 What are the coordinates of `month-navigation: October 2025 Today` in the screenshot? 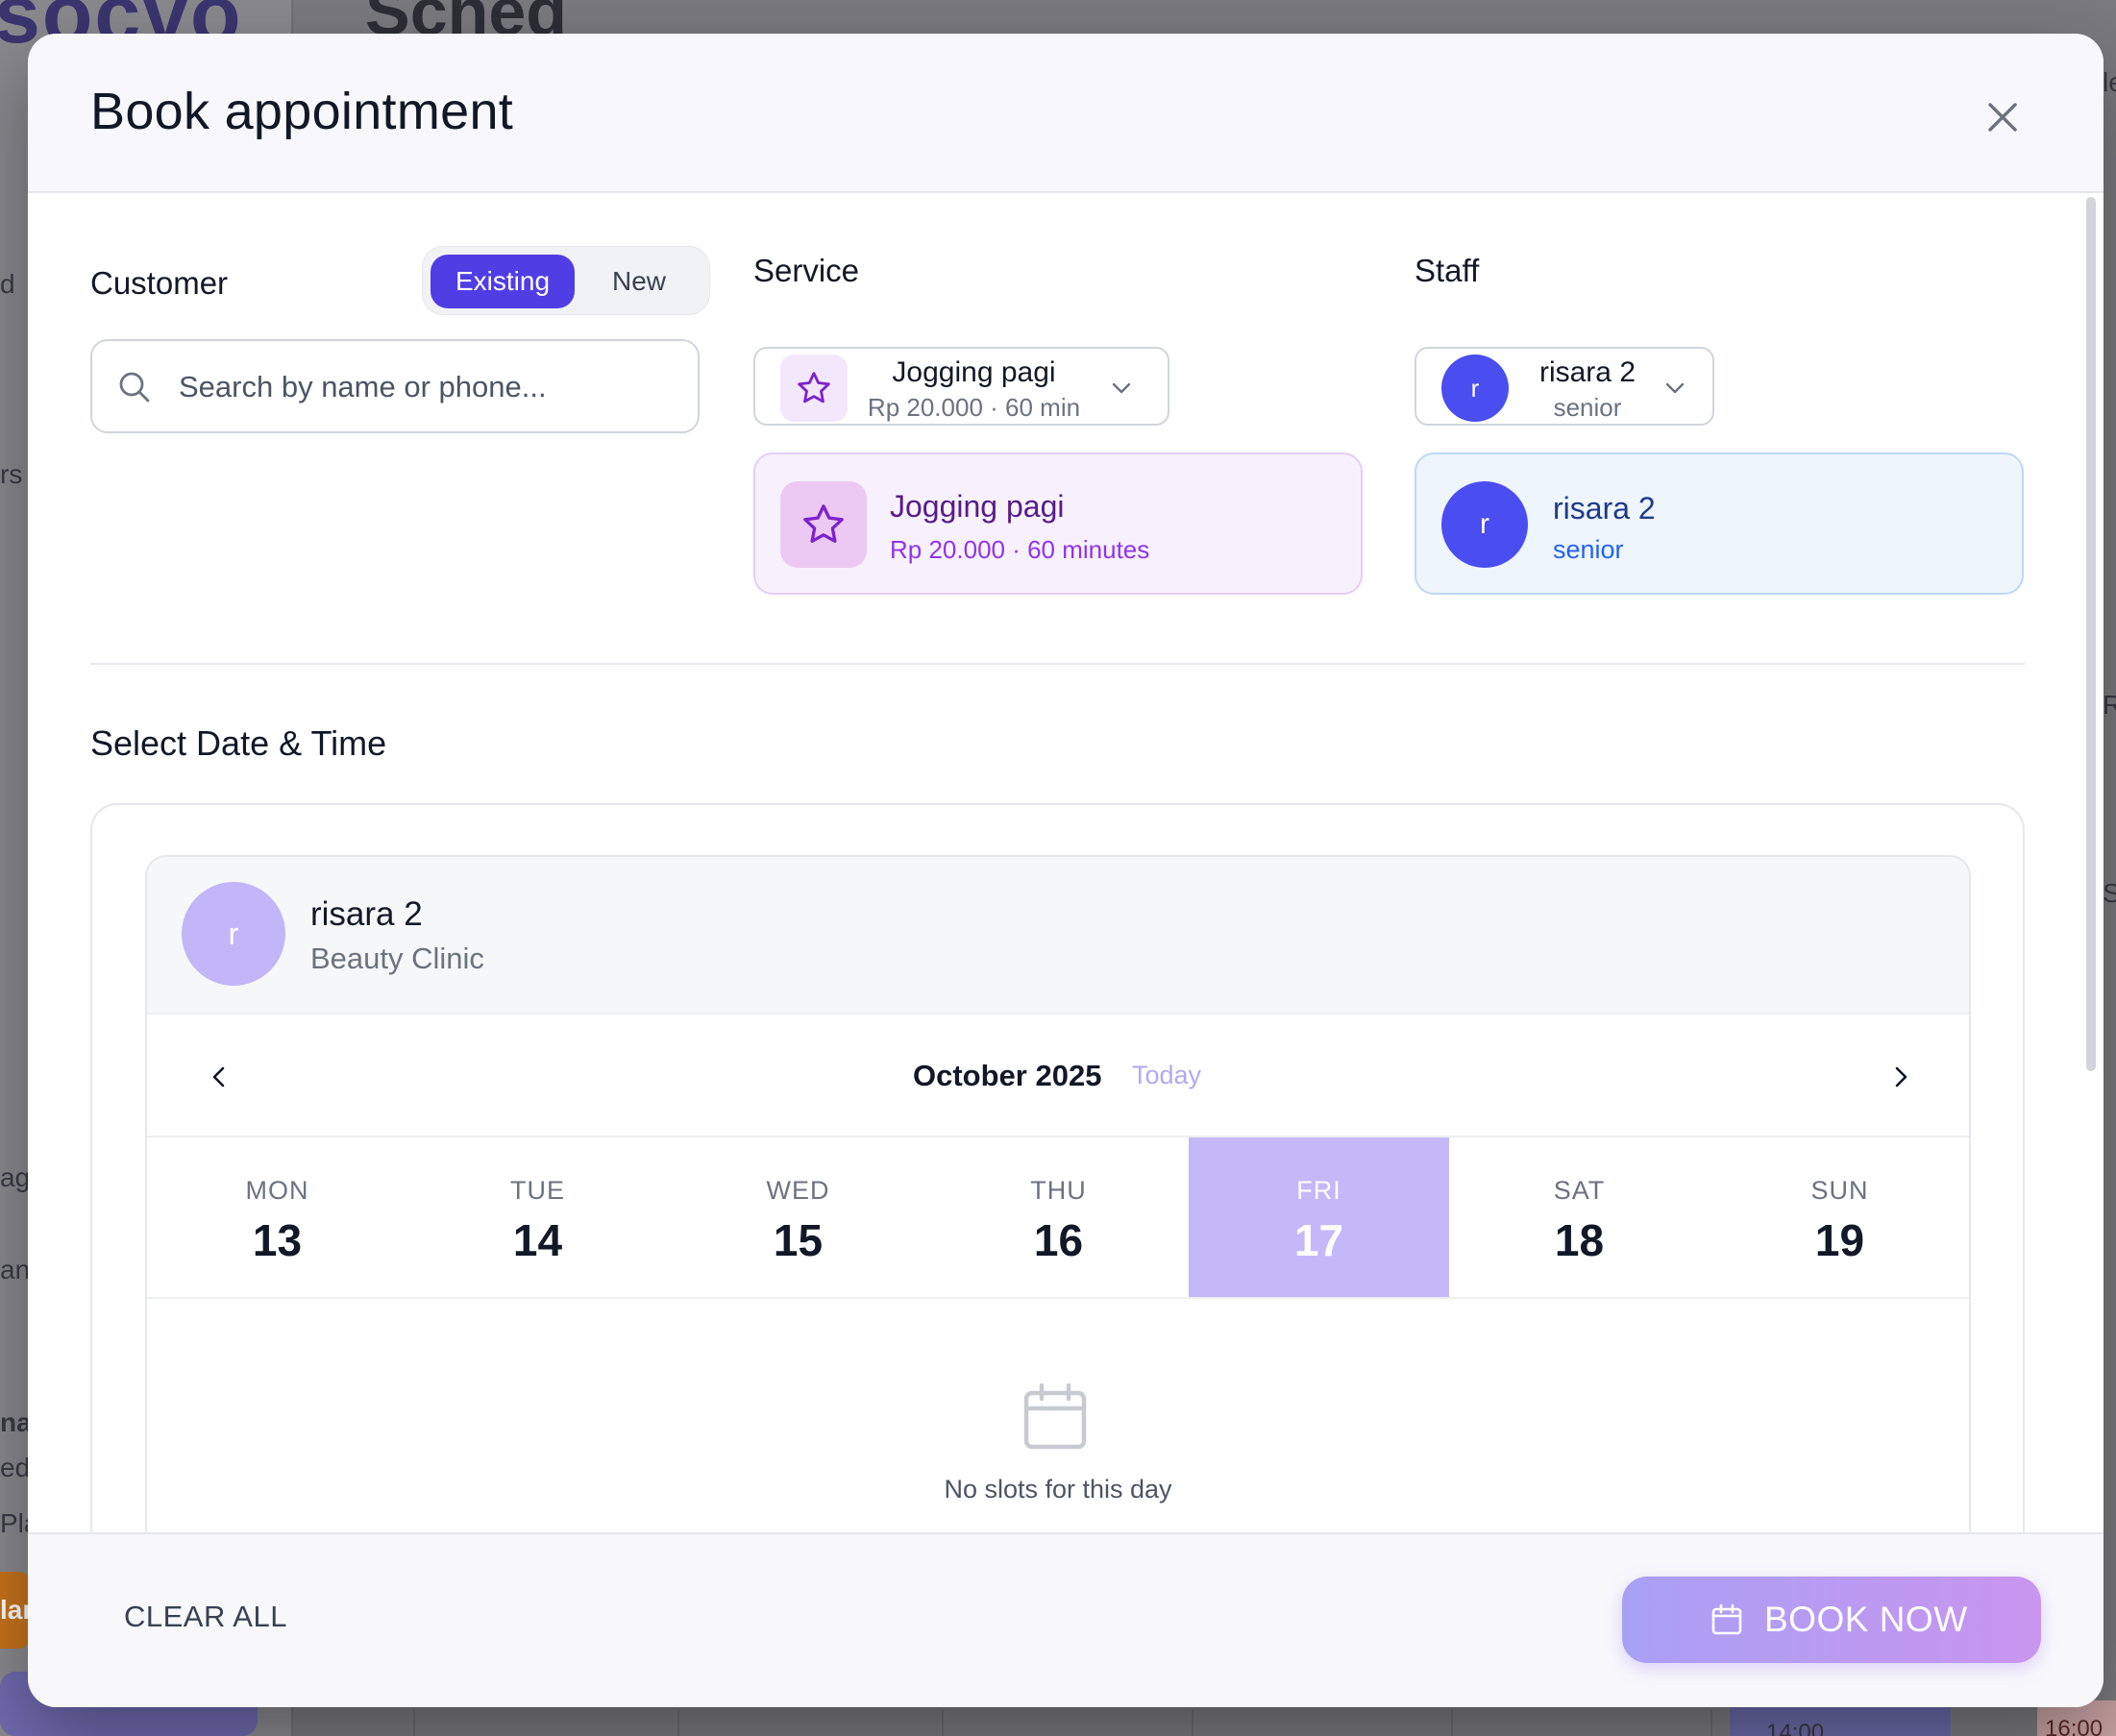 It's located at (1058, 1076).